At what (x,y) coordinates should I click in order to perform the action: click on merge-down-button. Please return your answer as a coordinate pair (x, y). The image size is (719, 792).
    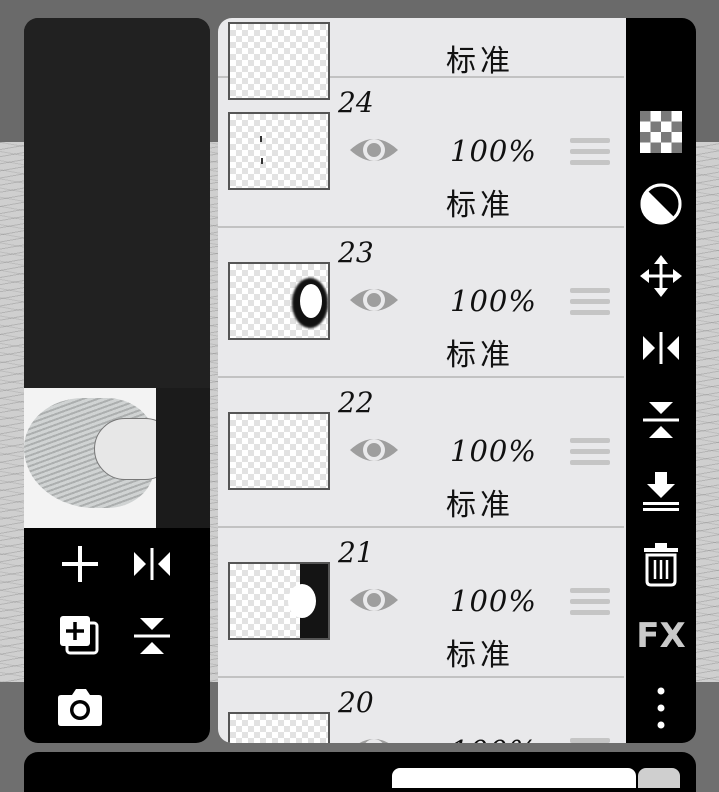
    Looking at the image, I should click on (661, 492).